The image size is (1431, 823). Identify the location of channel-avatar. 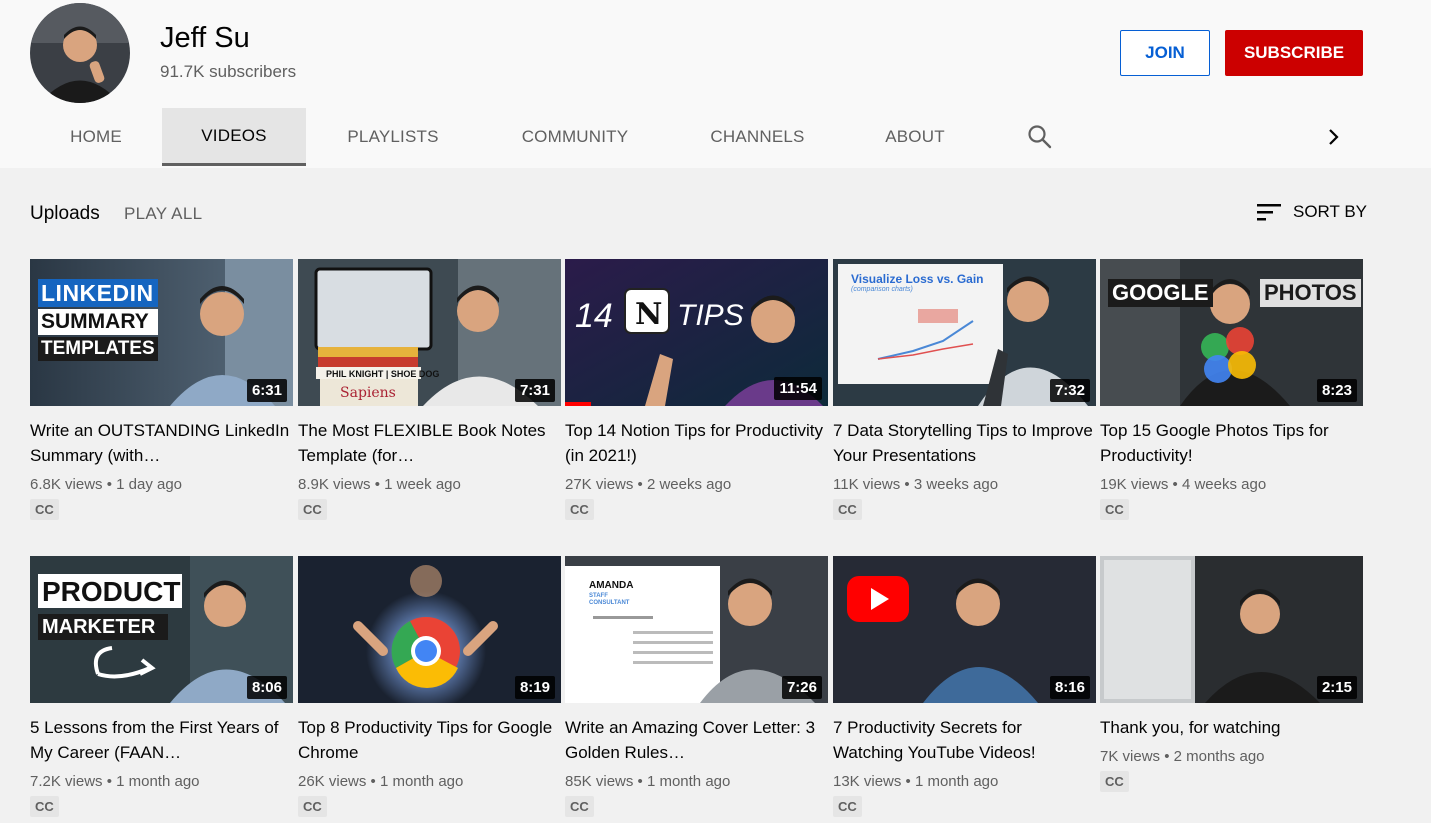
(80, 53).